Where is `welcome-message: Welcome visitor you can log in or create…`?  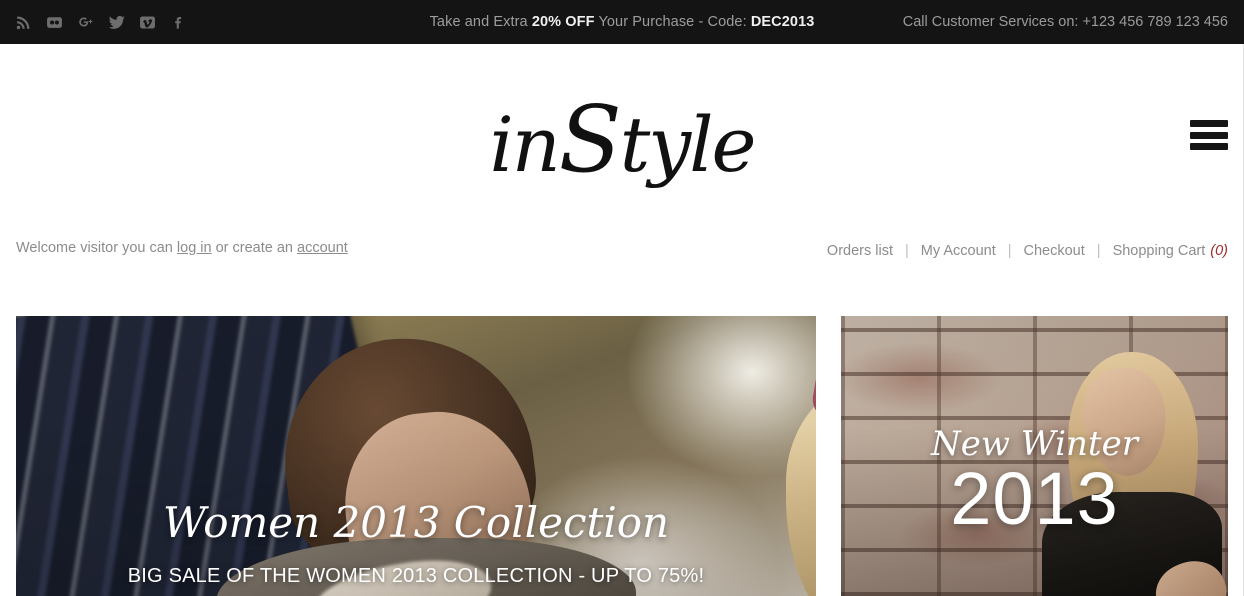
welcome-message: Welcome visitor you can log in or create… is located at coordinates (182, 248).